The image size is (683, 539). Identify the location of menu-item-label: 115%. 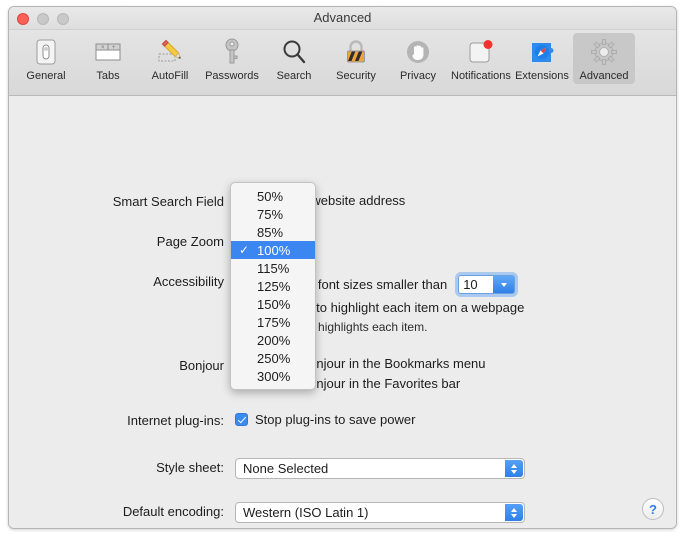
(273, 268).